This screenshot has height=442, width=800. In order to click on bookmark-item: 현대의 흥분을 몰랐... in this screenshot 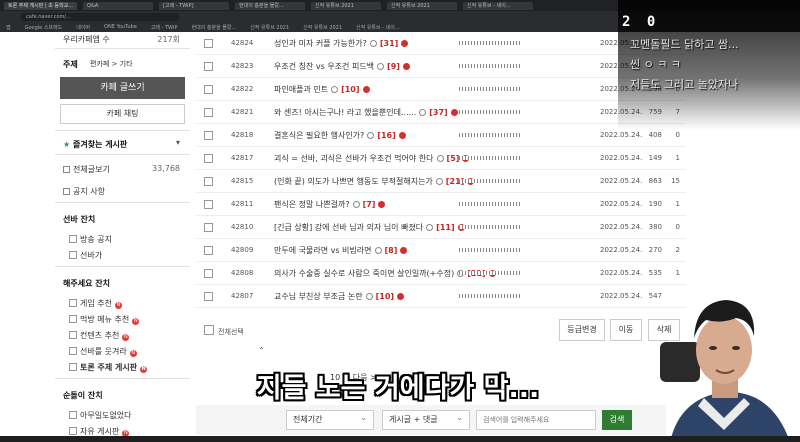, I will do `click(213, 27)`.